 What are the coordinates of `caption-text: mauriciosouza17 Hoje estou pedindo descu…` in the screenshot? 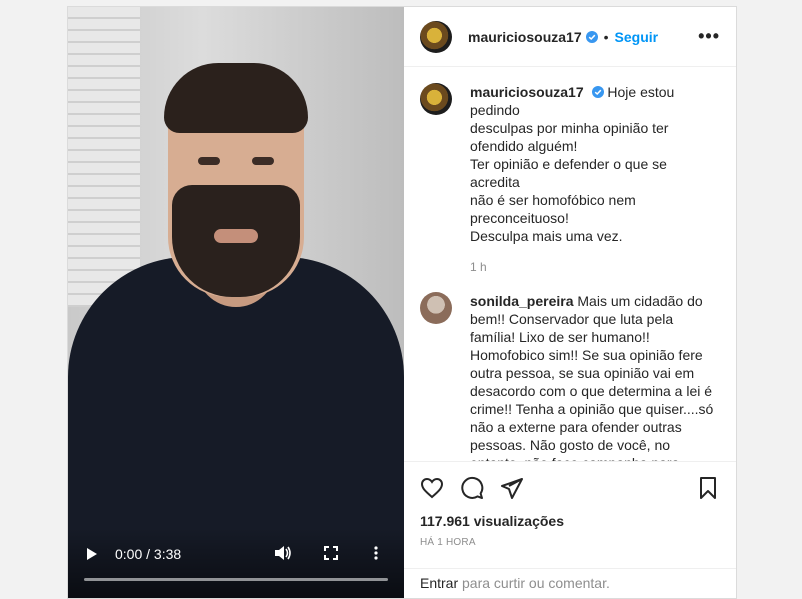 It's located at (595, 164).